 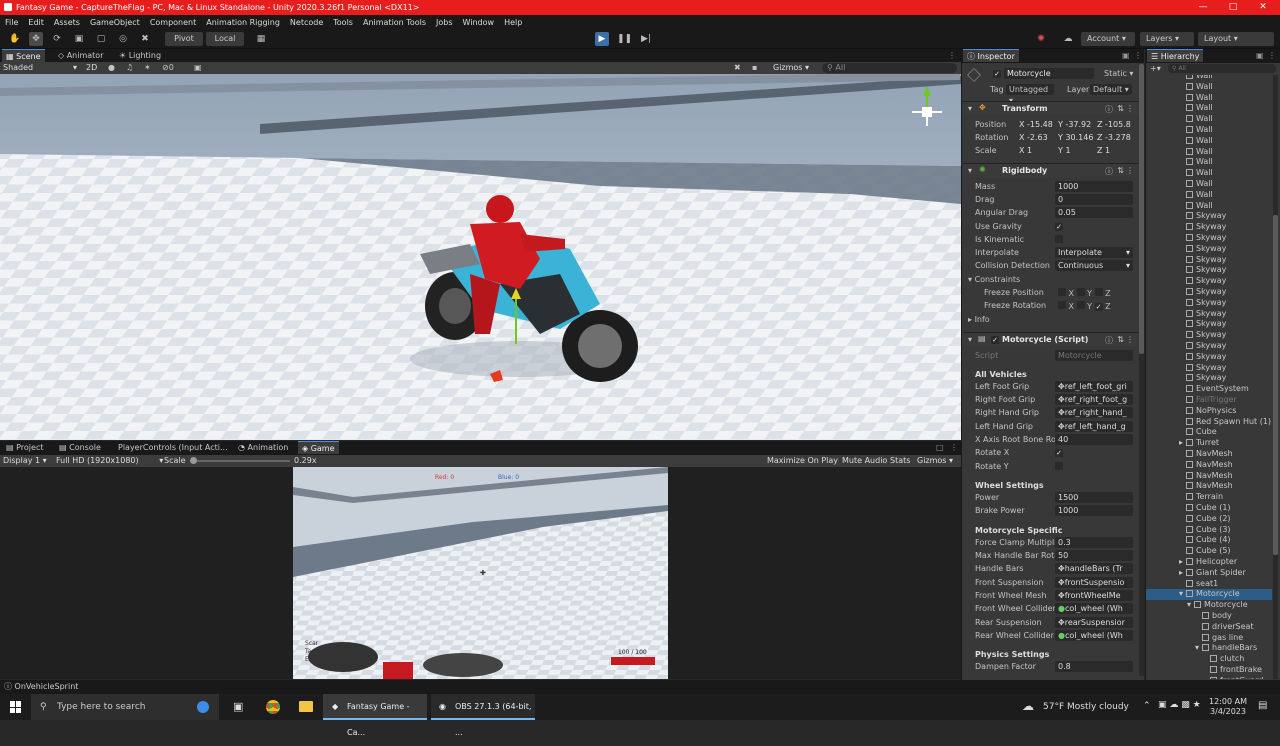 I want to click on rotate-tool-icon: ⟳, so click(x=57, y=39).